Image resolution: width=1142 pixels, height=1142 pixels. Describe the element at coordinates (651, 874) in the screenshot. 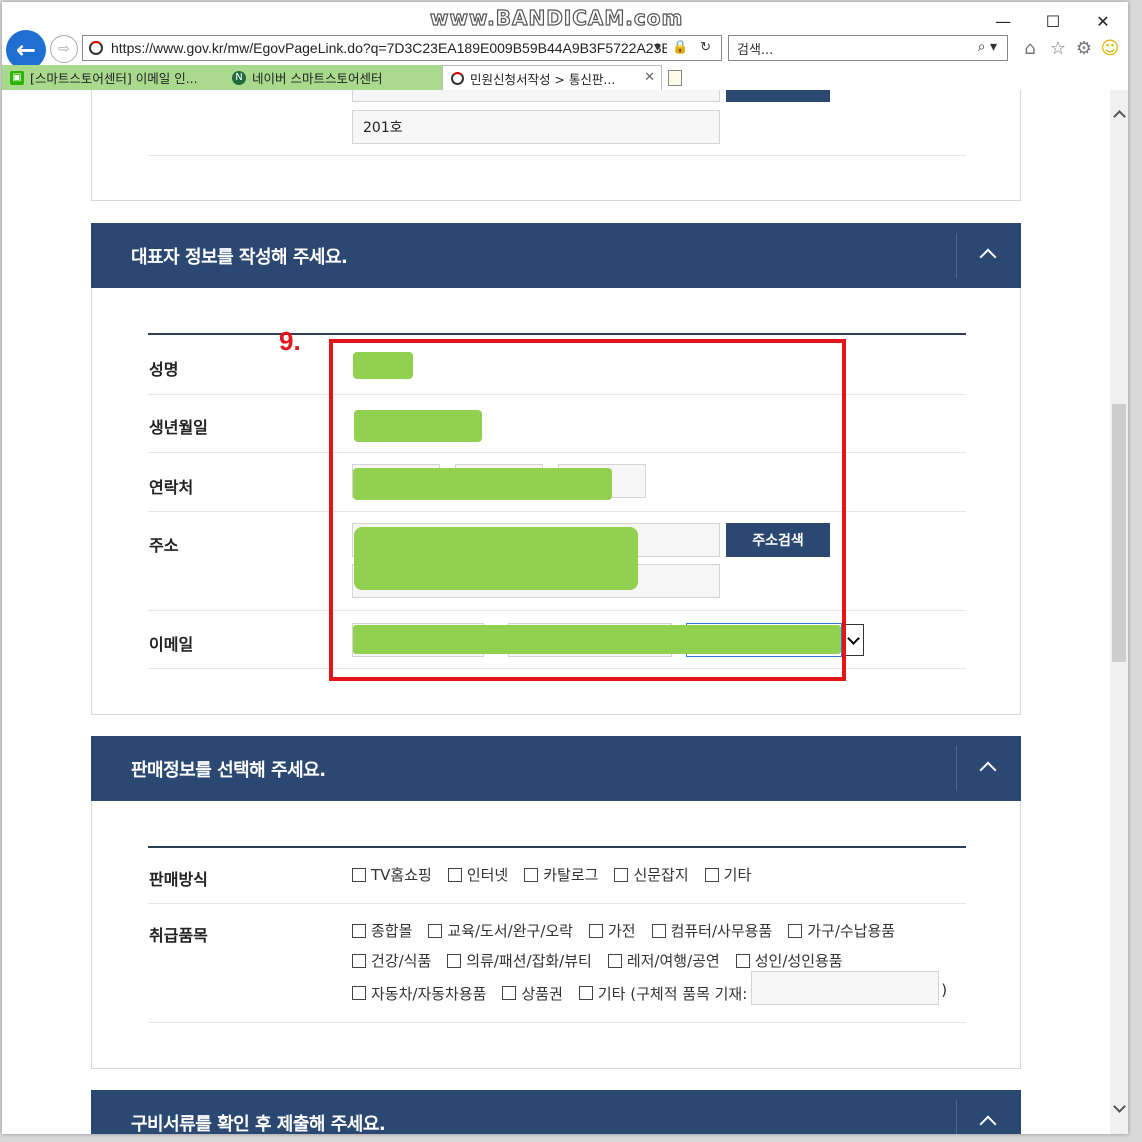

I see `checkbox-newspaper: 신문잡지` at that location.